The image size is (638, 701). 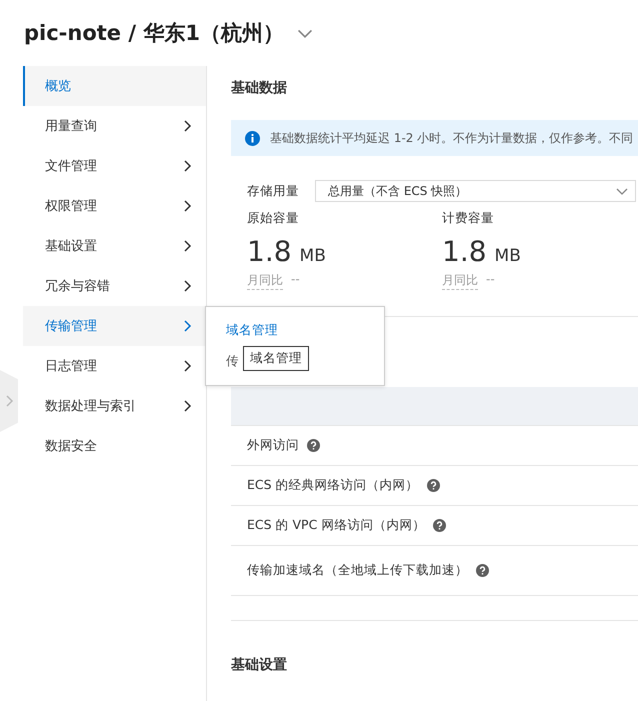 What do you see at coordinates (336, 525) in the screenshot?
I see `table-cell: ECS 的 VPC 网络访问（内网）` at bounding box center [336, 525].